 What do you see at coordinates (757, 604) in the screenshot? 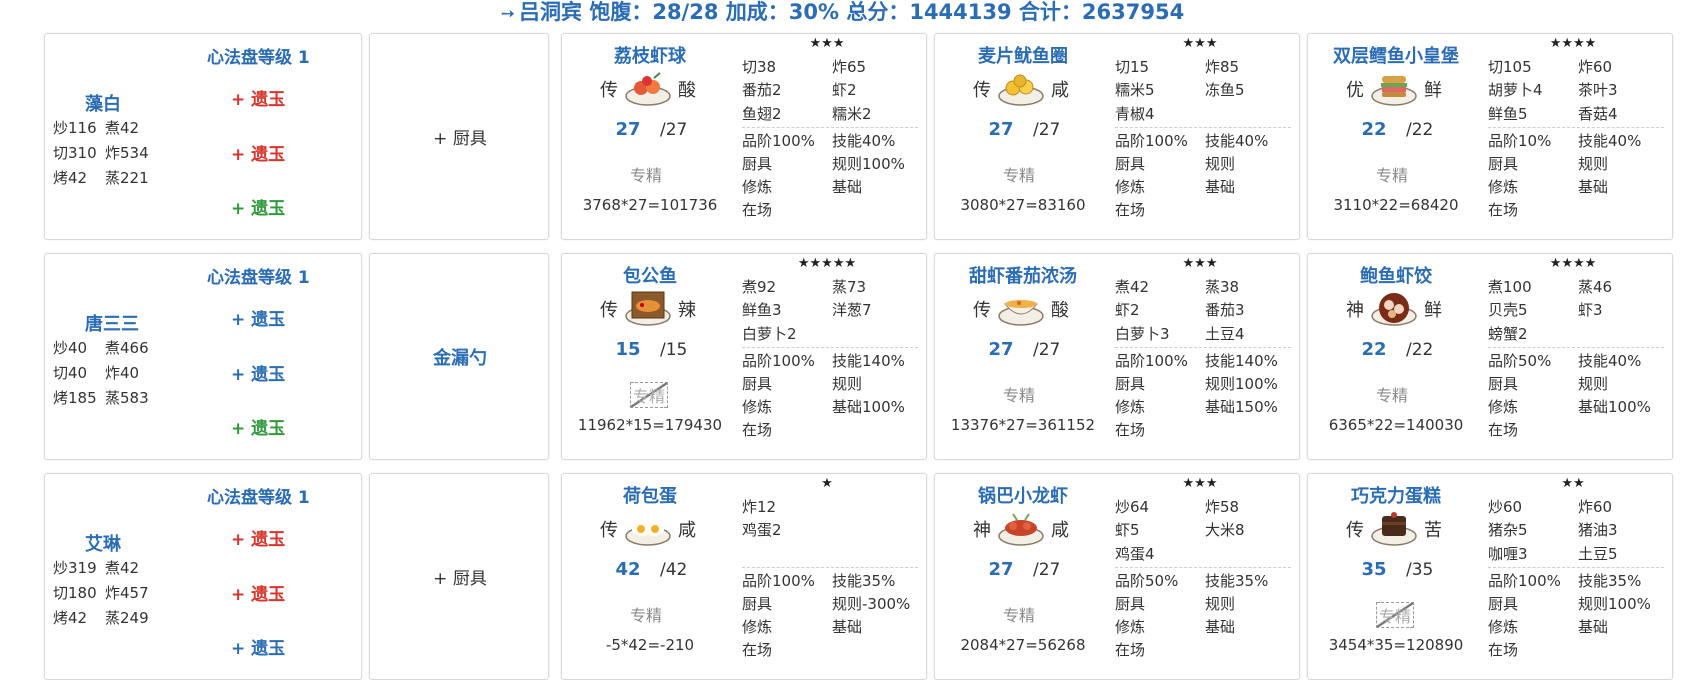
I see `bonus-item: 厨具` at bounding box center [757, 604].